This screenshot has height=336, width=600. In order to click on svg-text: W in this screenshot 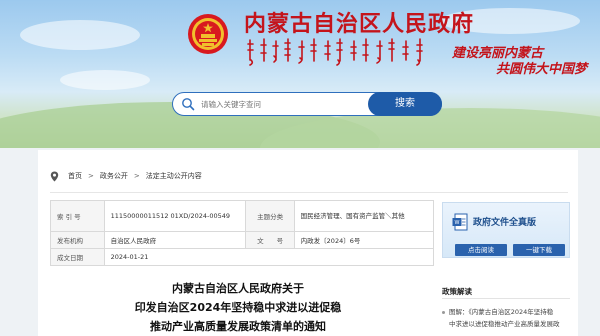, I will do `click(457, 223)`.